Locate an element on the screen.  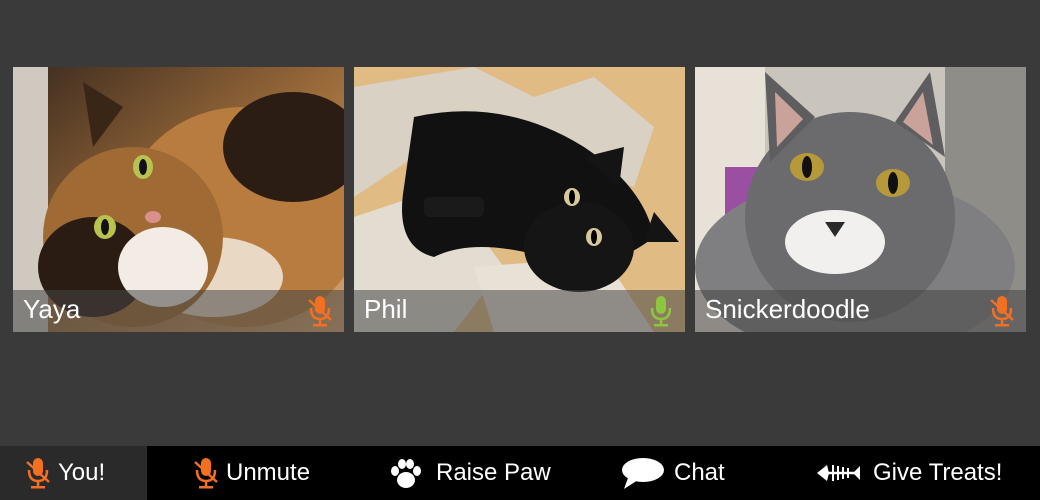
unmute-label: Unmute is located at coordinates (268, 472).